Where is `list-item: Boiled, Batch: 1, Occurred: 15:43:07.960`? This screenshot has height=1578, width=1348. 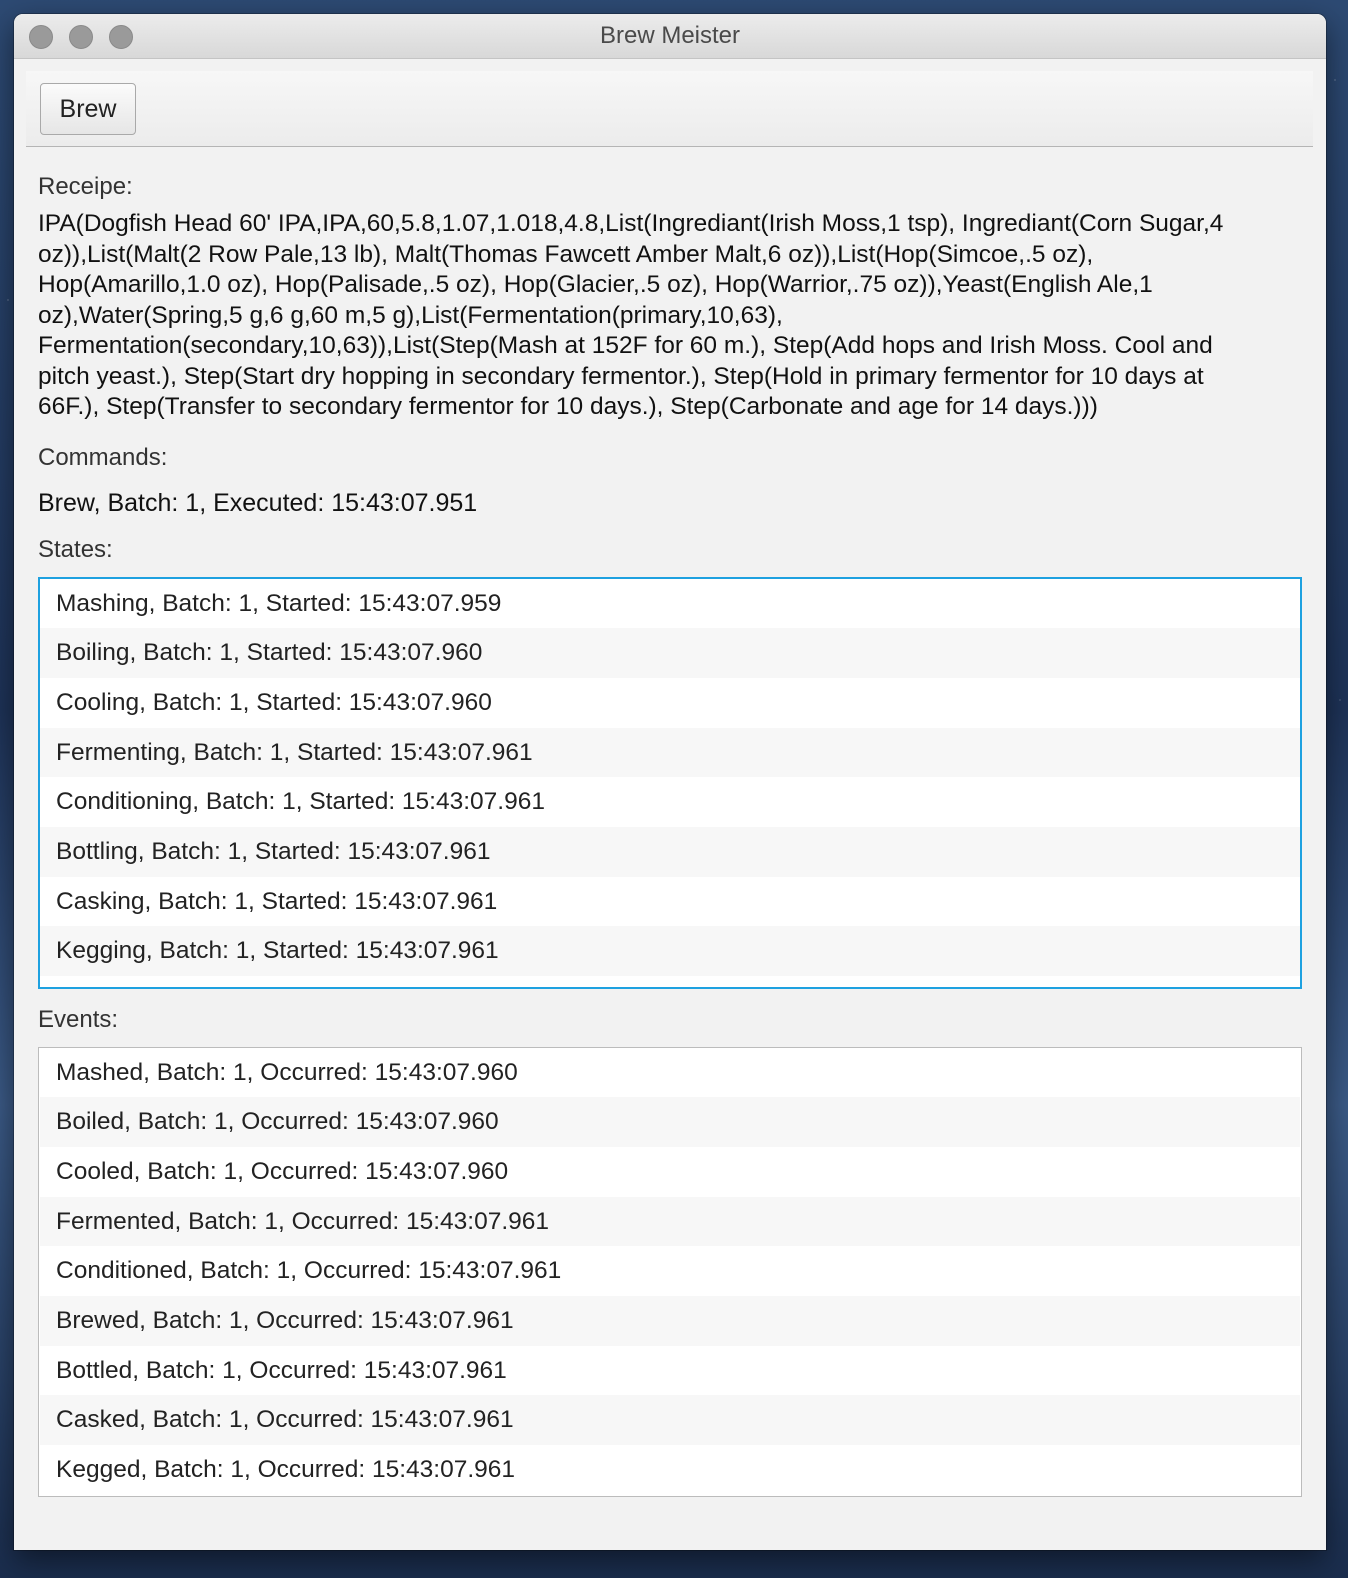 list-item: Boiled, Batch: 1, Occurred: 15:43:07.960 is located at coordinates (670, 1122).